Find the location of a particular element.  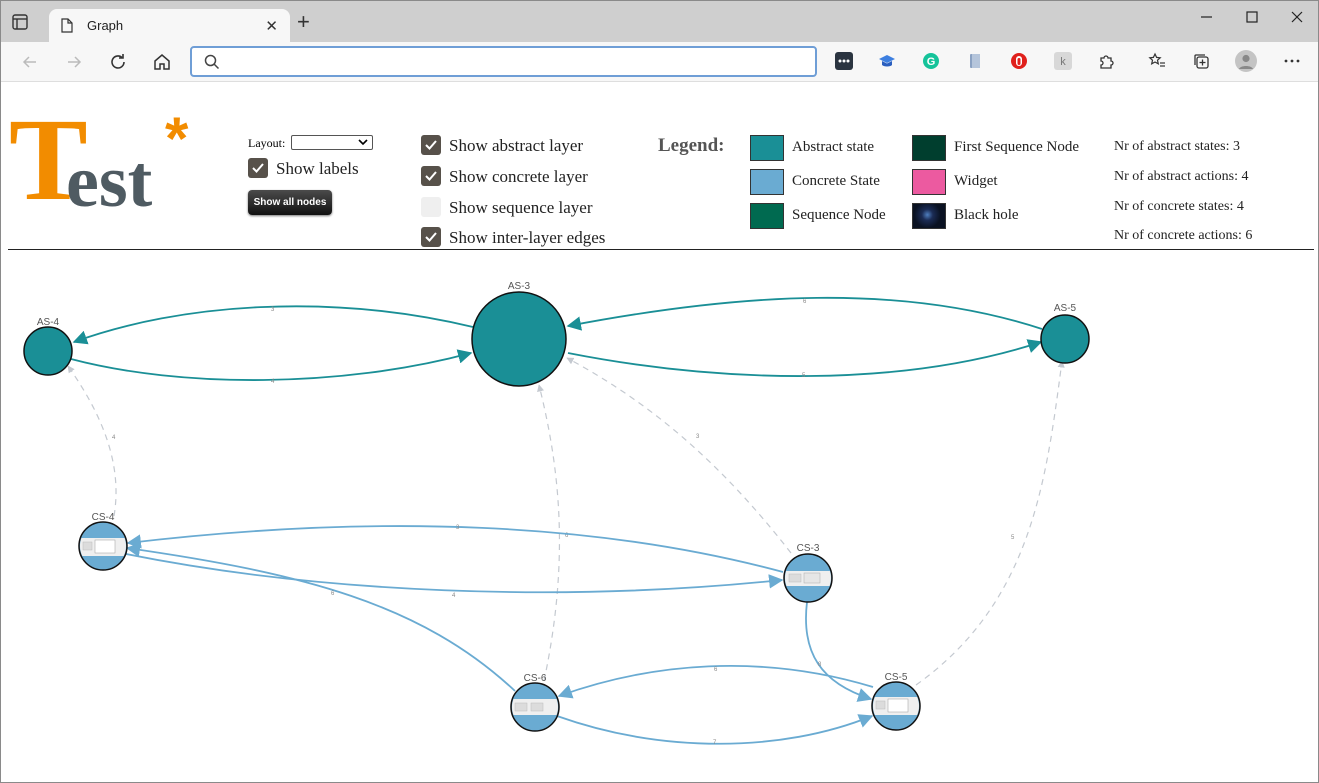

refresh-icon is located at coordinates (118, 62).